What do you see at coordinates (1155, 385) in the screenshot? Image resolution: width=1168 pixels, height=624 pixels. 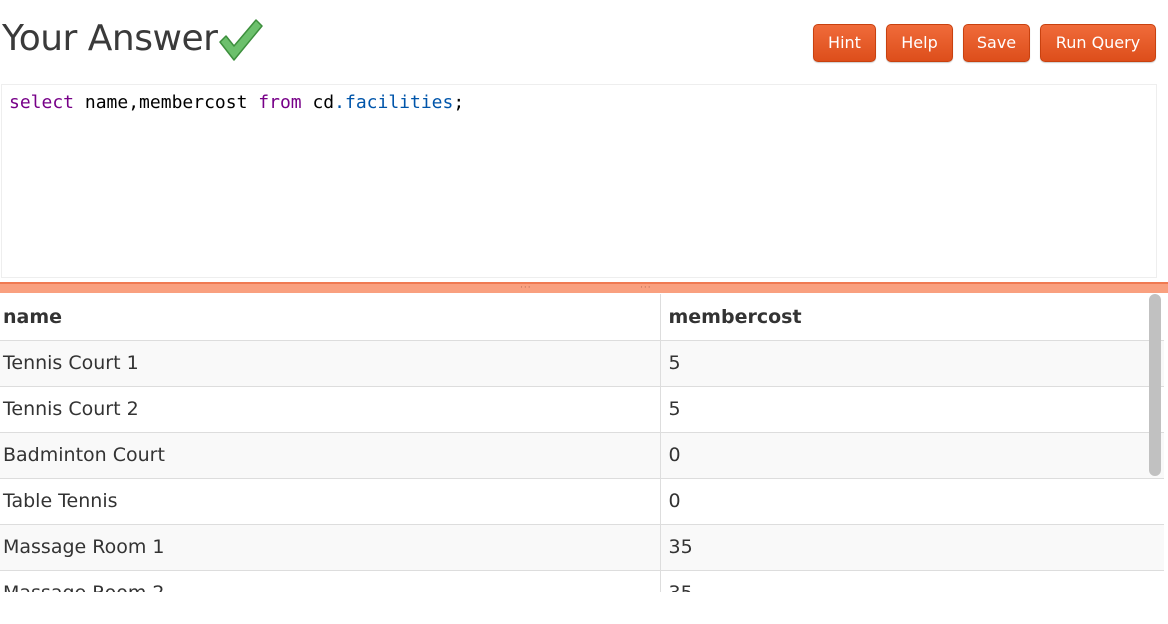 I see `results-scrollbar` at bounding box center [1155, 385].